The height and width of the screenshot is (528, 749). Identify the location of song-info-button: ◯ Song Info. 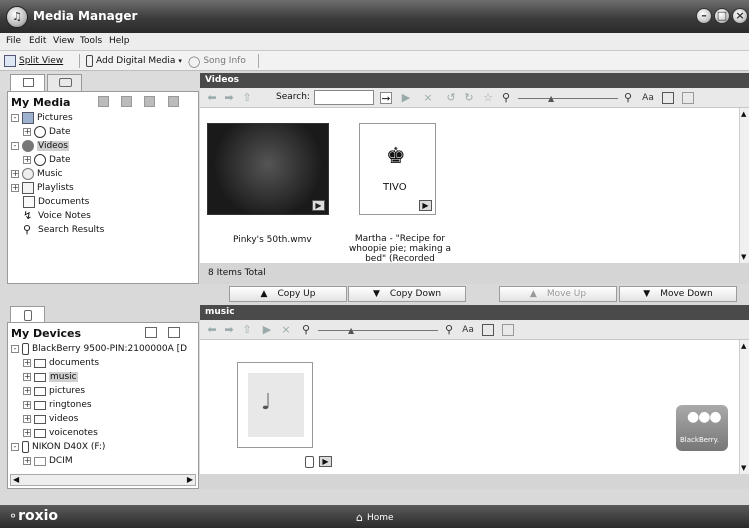
(217, 61).